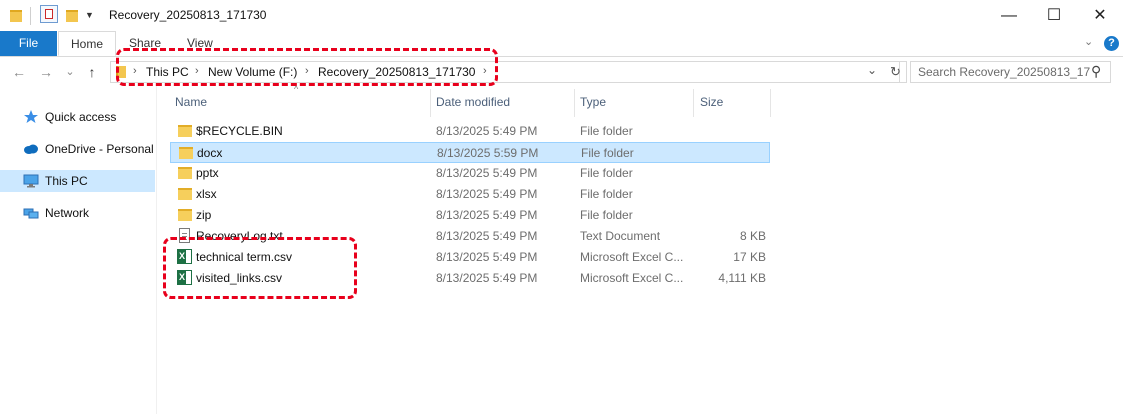 This screenshot has height=414, width=1123. Describe the element at coordinates (1009, 15) in the screenshot. I see `minimize-button: —` at that location.